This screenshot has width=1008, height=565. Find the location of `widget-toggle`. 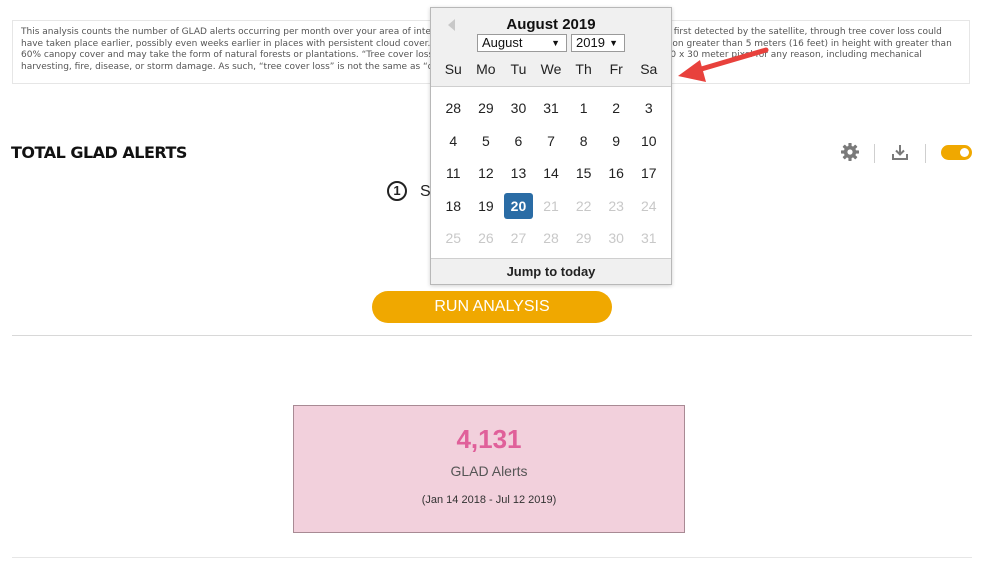

widget-toggle is located at coordinates (956, 152).